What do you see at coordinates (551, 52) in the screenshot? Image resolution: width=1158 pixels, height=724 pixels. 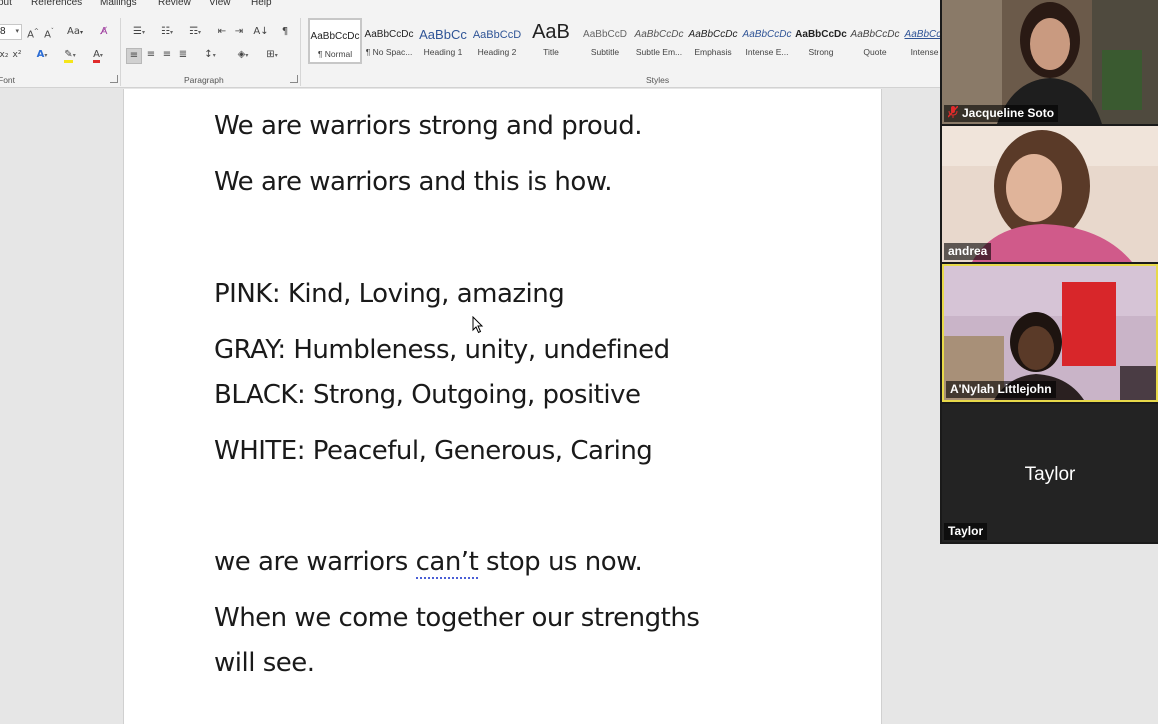 I see `style-name: Title` at bounding box center [551, 52].